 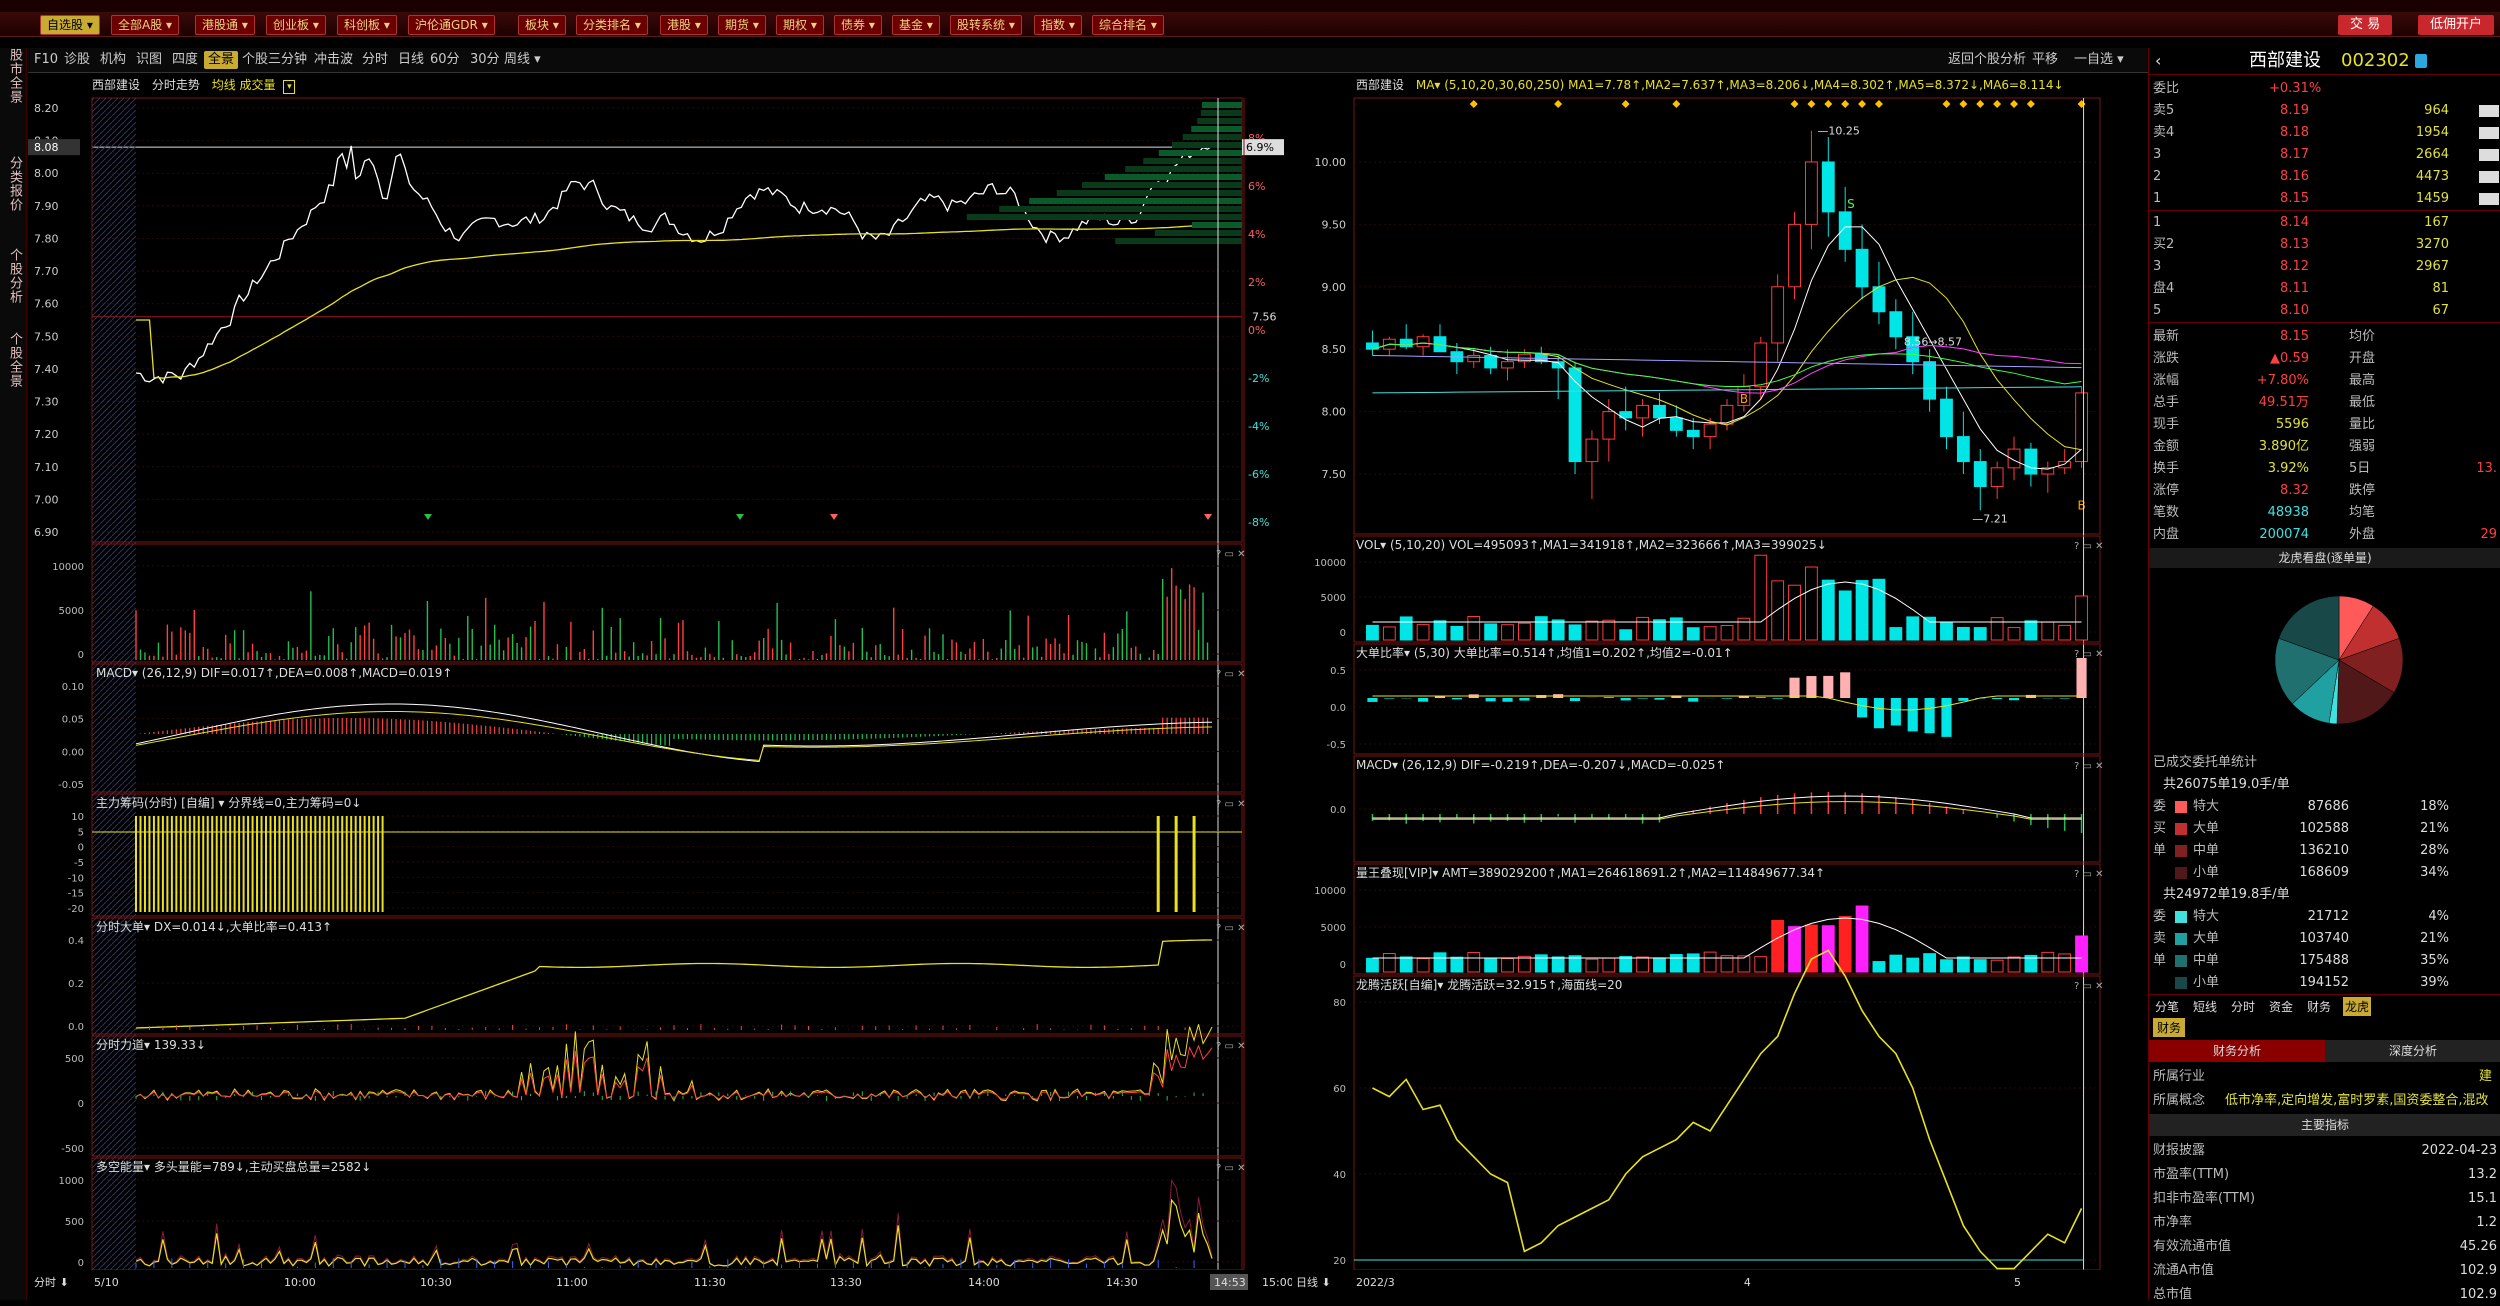 I want to click on open-account-button: 低佣开户, so click(x=2456, y=25).